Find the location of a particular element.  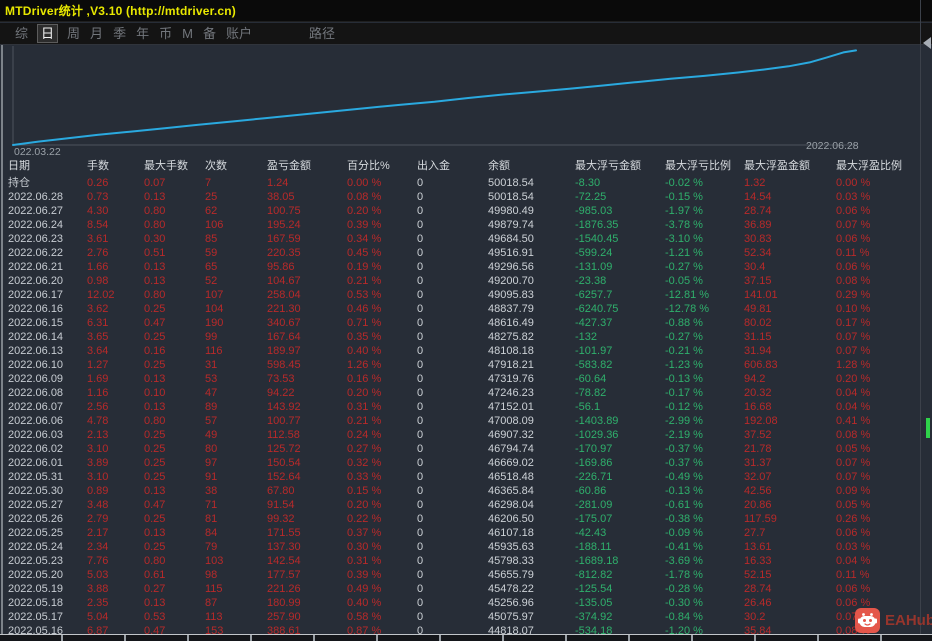

table-cell: 125.72 is located at coordinates (284, 449).